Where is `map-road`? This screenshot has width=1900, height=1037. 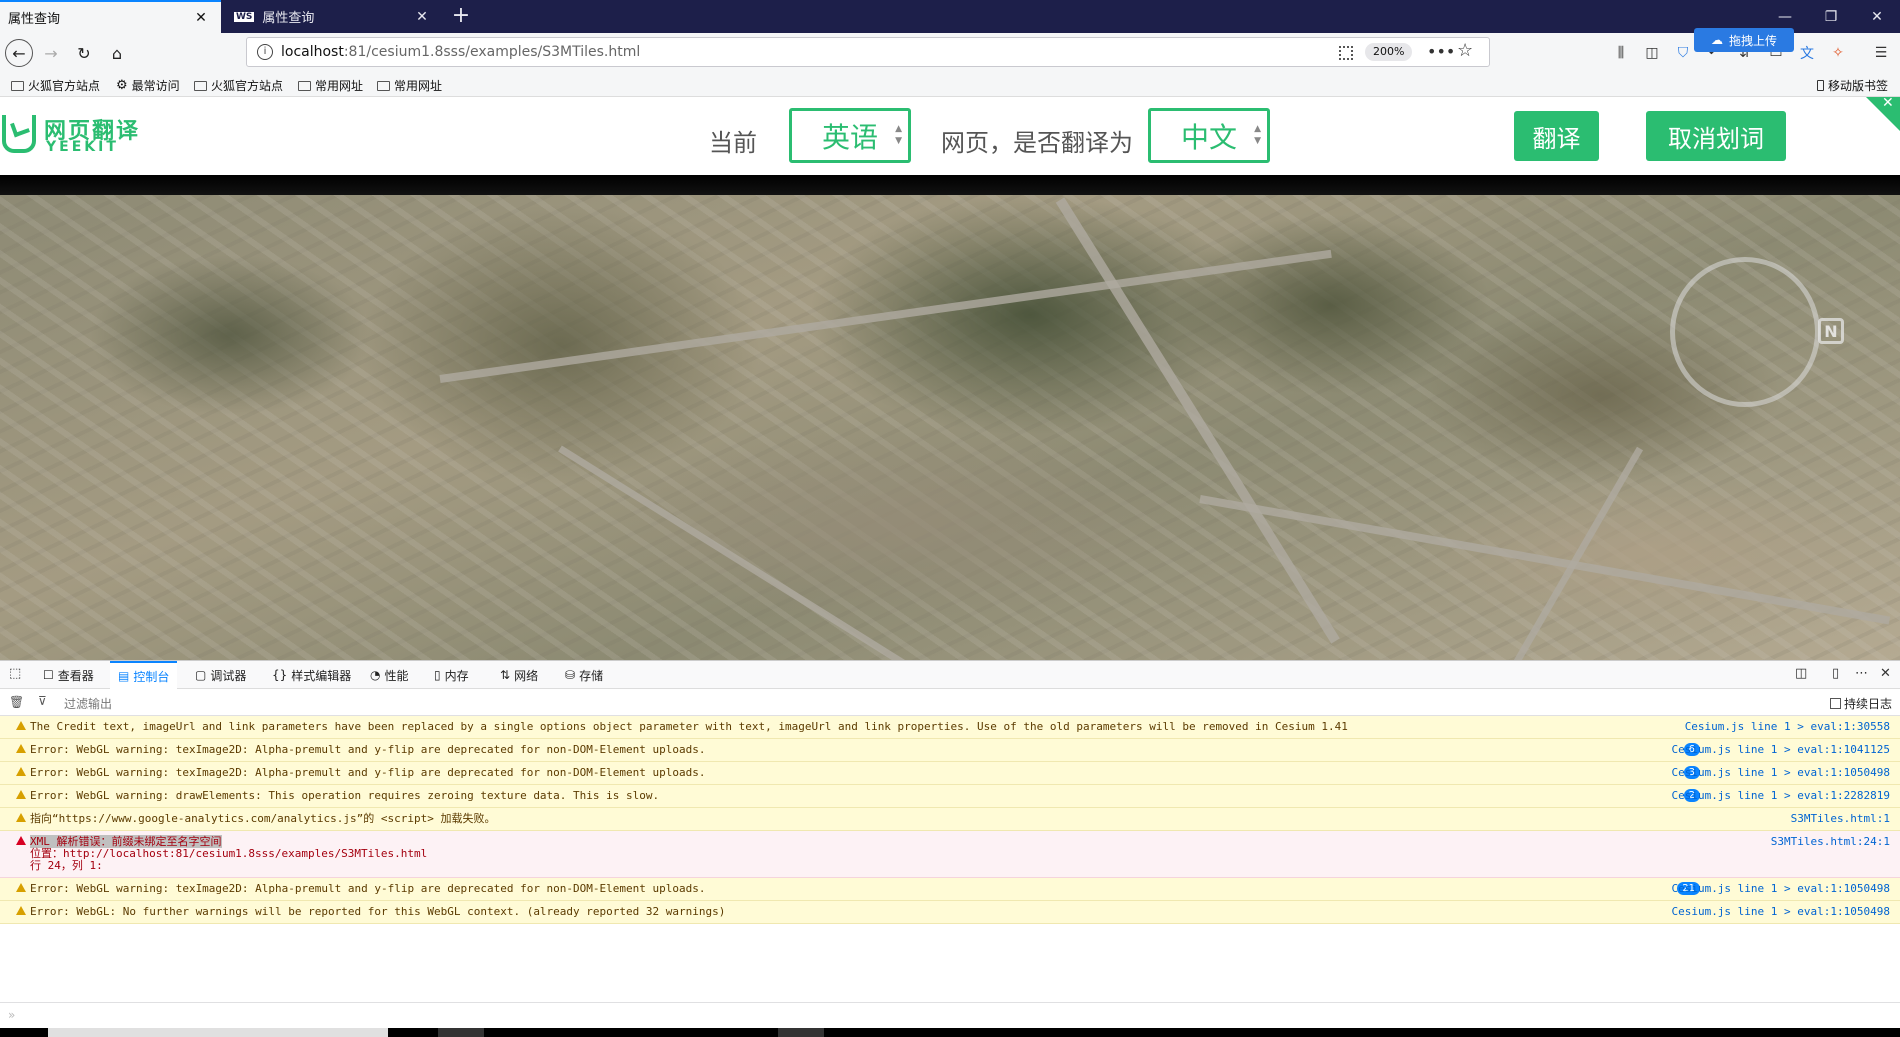
map-road is located at coordinates (763, 552).